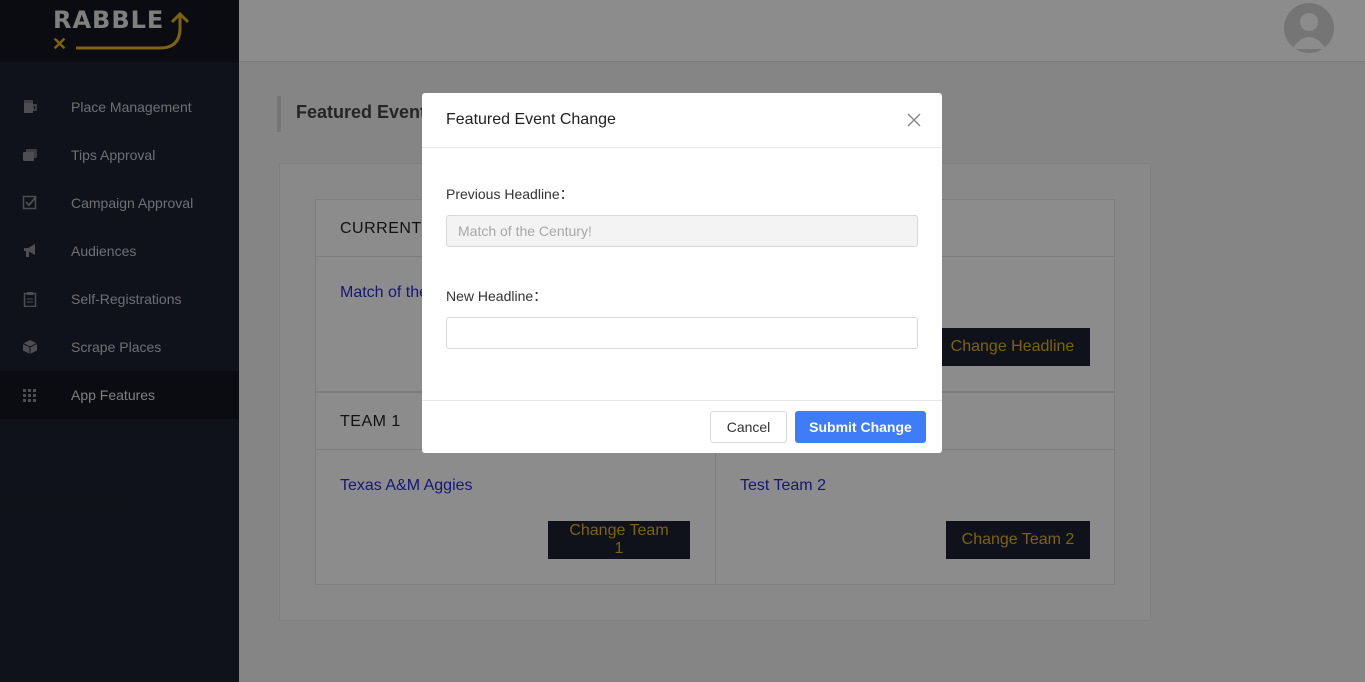 This screenshot has width=1365, height=682. What do you see at coordinates (682, 231) in the screenshot?
I see `previous-headline-input` at bounding box center [682, 231].